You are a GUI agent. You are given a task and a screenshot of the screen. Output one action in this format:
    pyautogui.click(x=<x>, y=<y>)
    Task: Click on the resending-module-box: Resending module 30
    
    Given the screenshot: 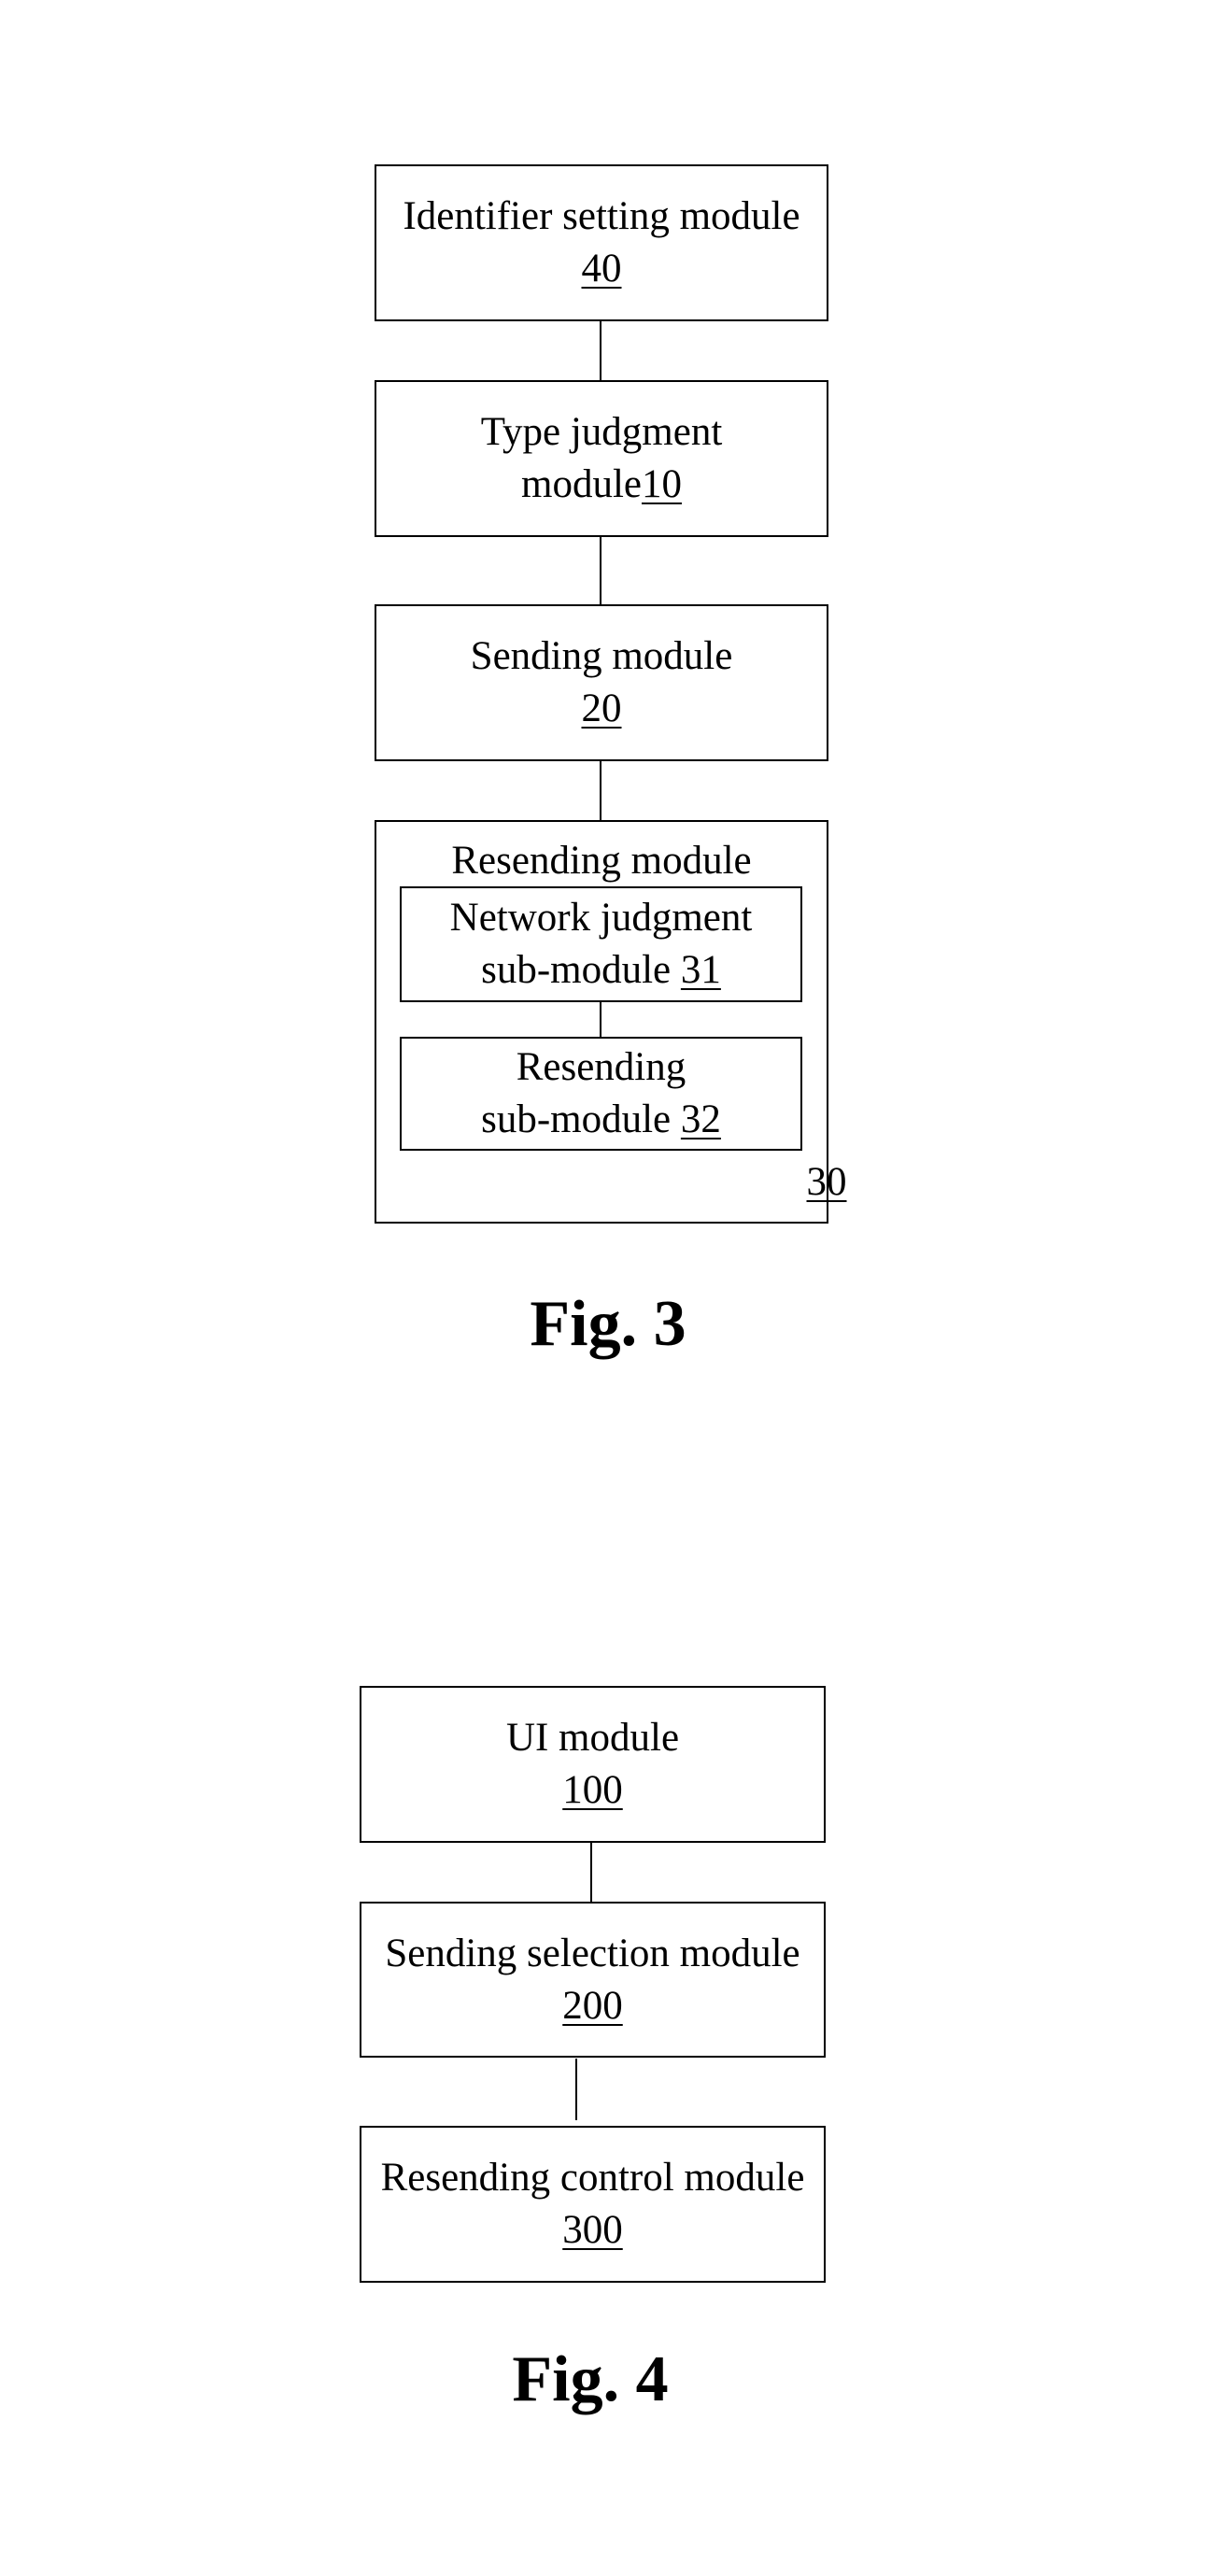 What is the action you would take?
    pyautogui.click(x=611, y=1022)
    